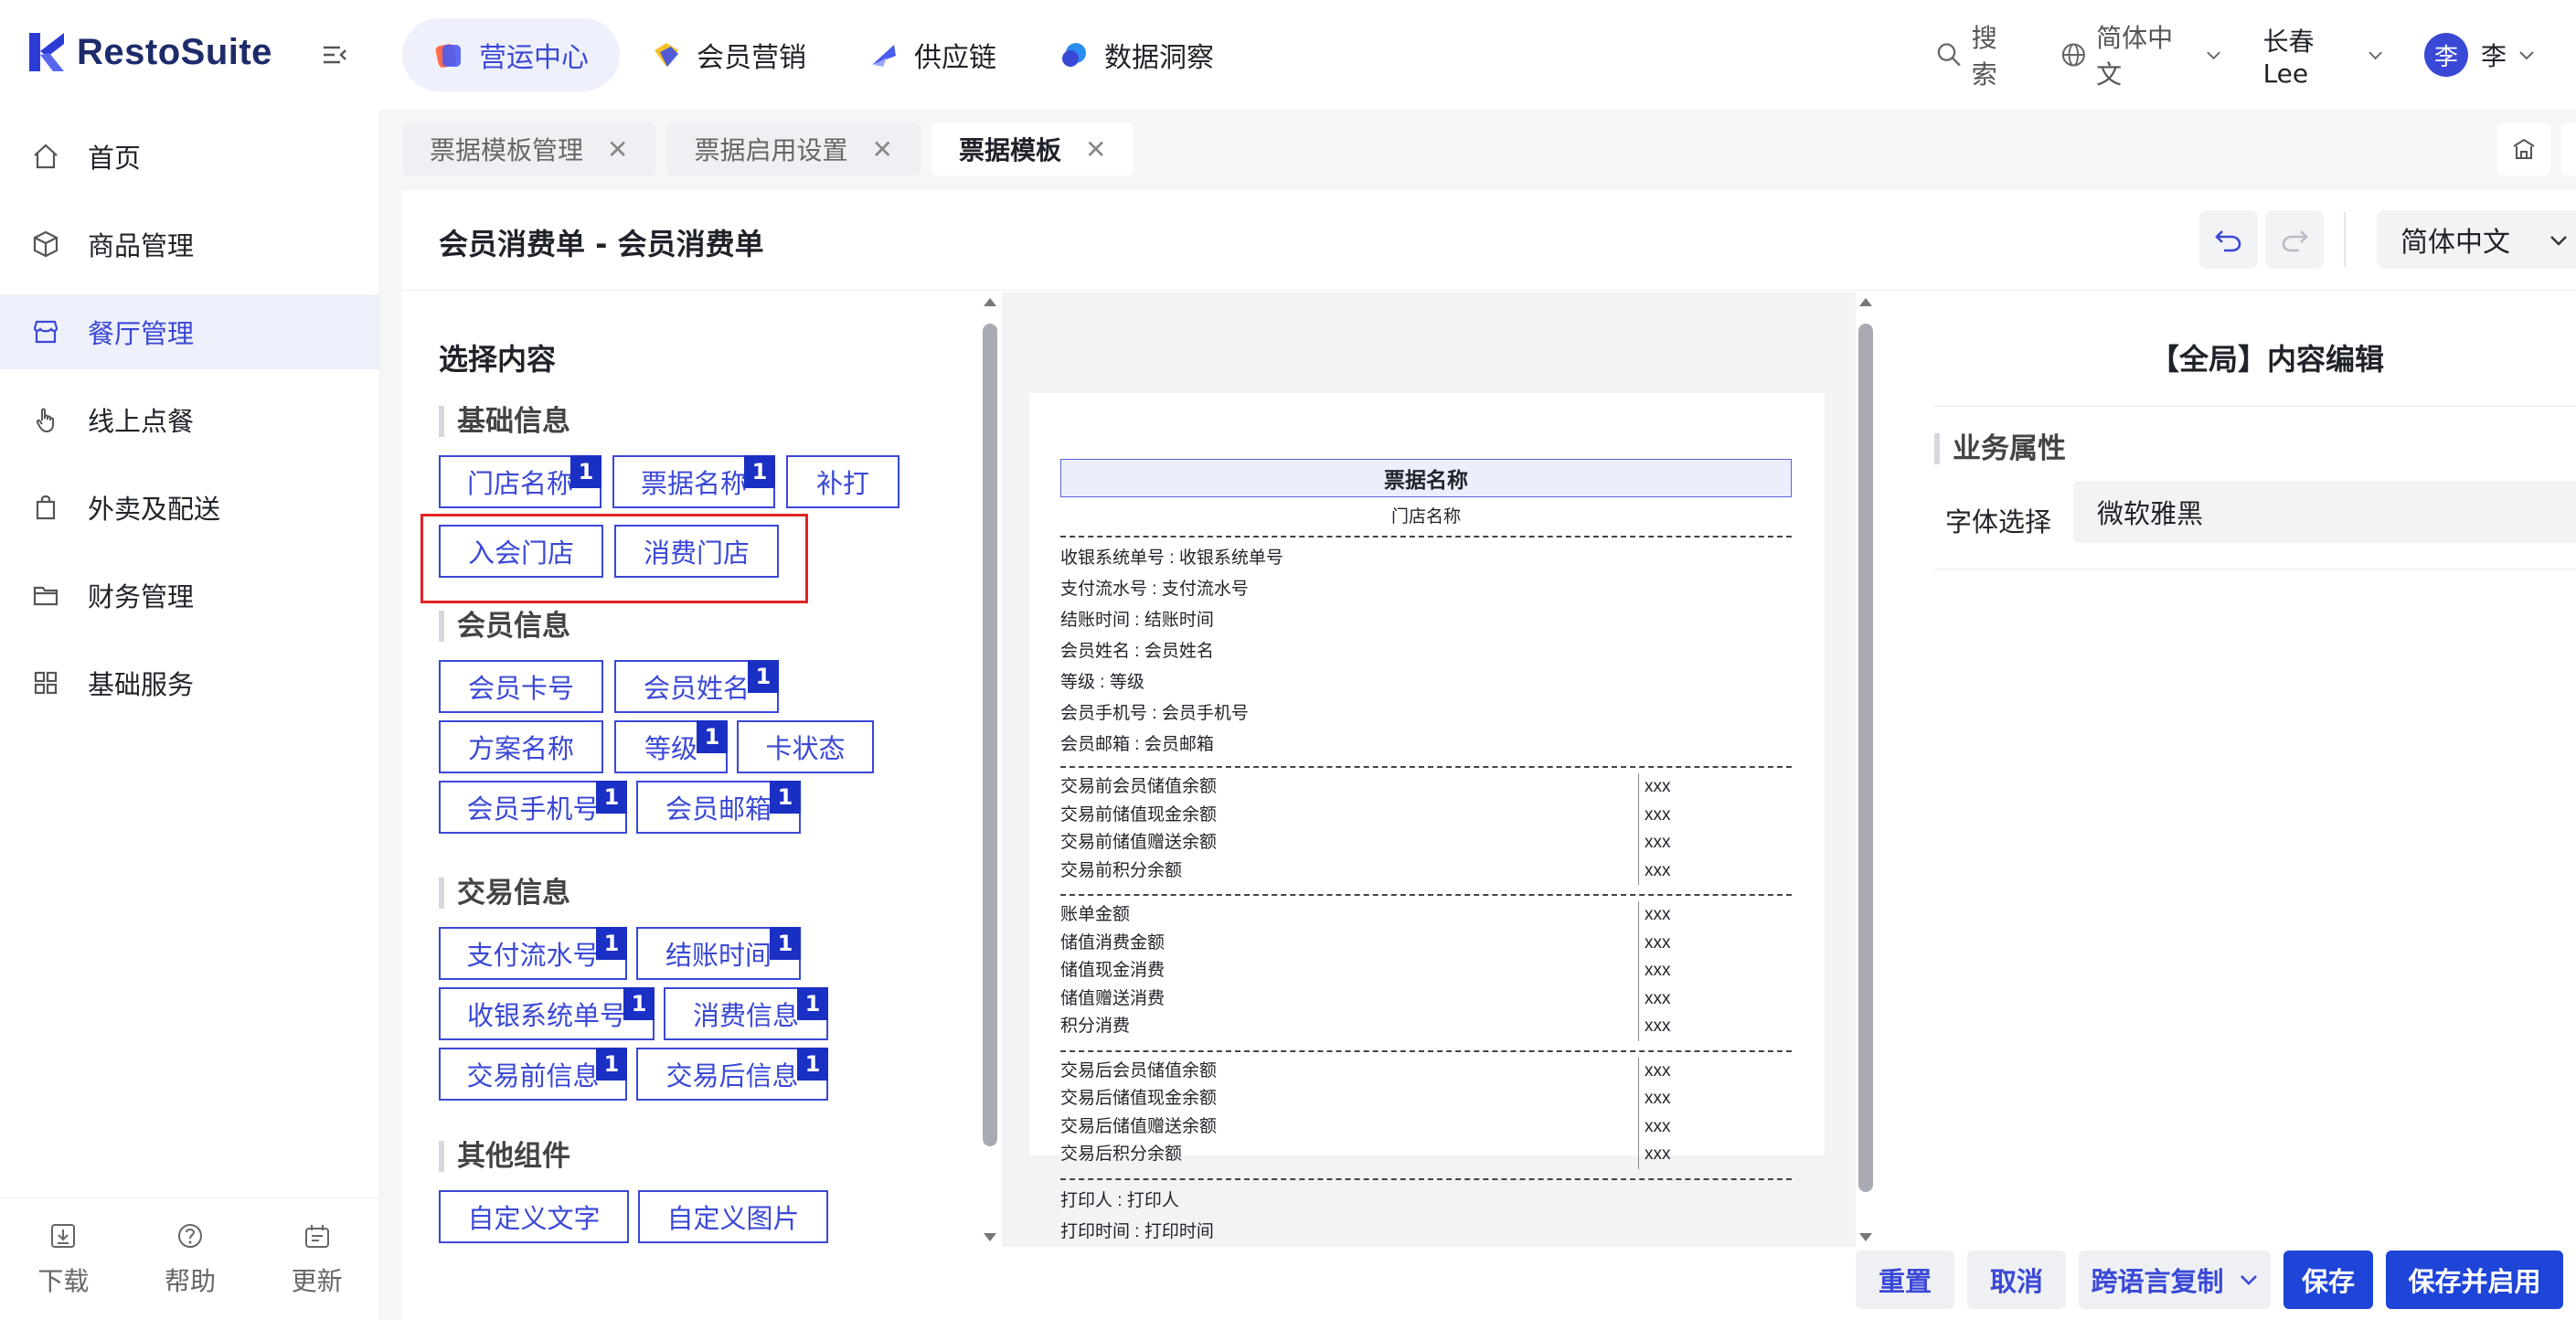 The width and height of the screenshot is (2576, 1320). I want to click on content-selector-title: 选择内容, so click(498, 360).